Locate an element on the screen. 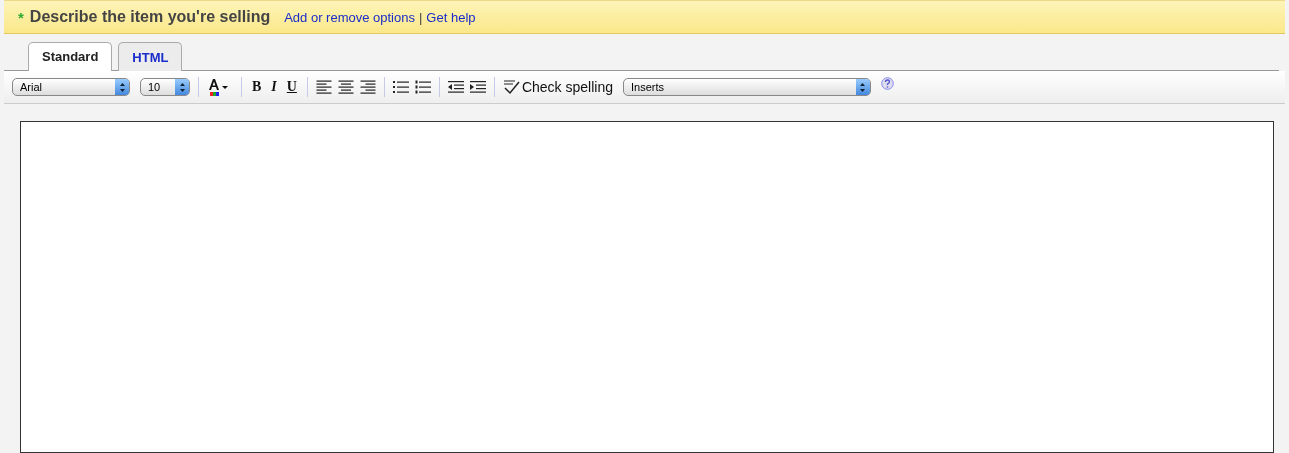 The width and height of the screenshot is (1289, 453). inserts-select: Inserts is located at coordinates (747, 87).